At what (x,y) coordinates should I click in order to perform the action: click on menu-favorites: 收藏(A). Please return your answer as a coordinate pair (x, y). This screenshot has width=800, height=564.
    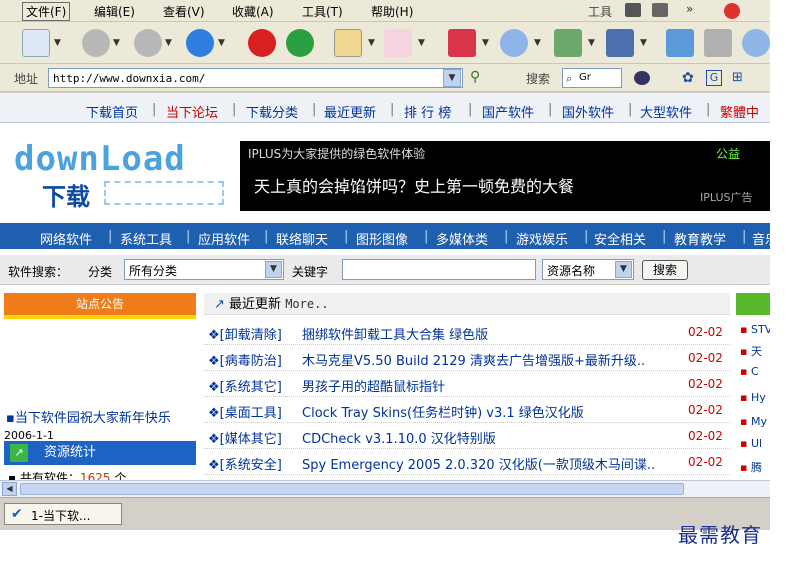
    Looking at the image, I should click on (253, 11).